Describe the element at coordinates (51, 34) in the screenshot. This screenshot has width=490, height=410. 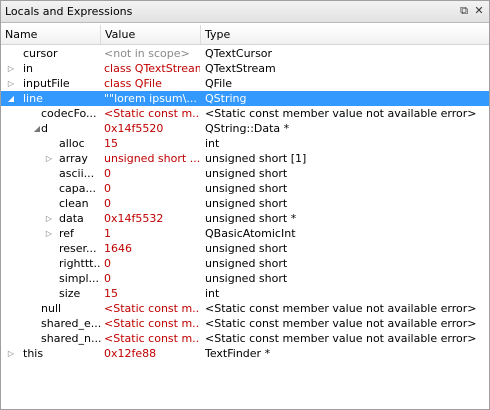
I see `column-header-name: Name` at that location.